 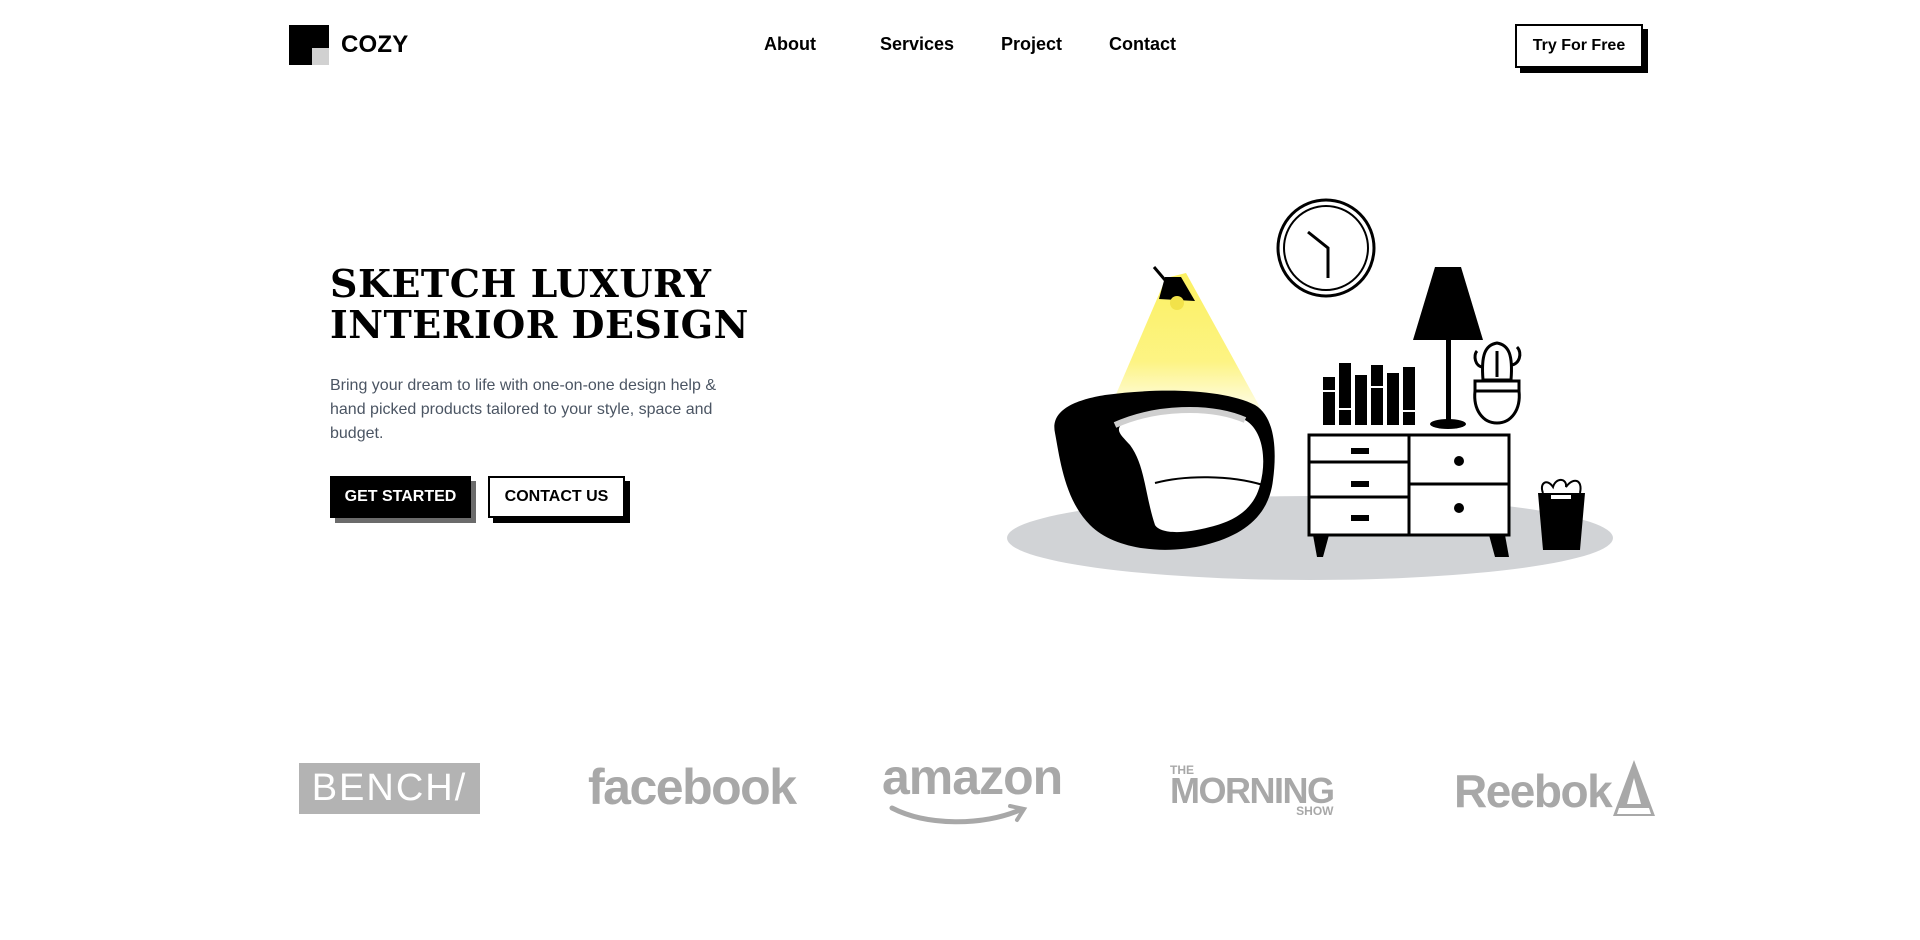 I want to click on logo-mark-icon, so click(x=309, y=45).